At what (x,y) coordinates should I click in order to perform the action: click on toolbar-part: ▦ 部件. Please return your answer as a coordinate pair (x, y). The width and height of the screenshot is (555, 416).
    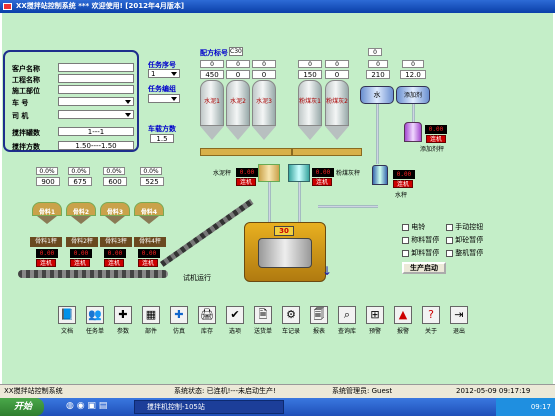
    Looking at the image, I should click on (151, 322).